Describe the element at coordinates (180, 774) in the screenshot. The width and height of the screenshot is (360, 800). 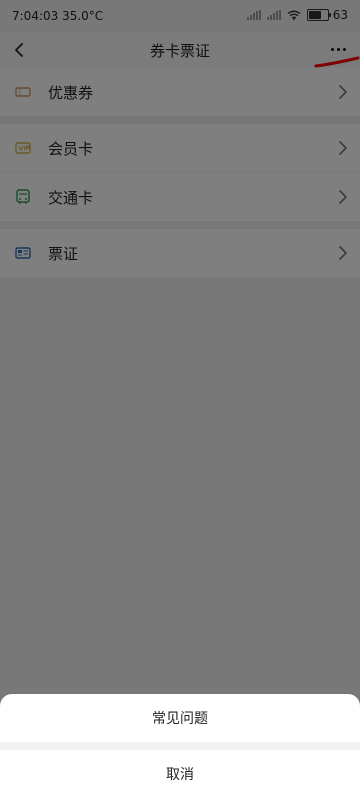
I see `cancel-button: 取消` at that location.